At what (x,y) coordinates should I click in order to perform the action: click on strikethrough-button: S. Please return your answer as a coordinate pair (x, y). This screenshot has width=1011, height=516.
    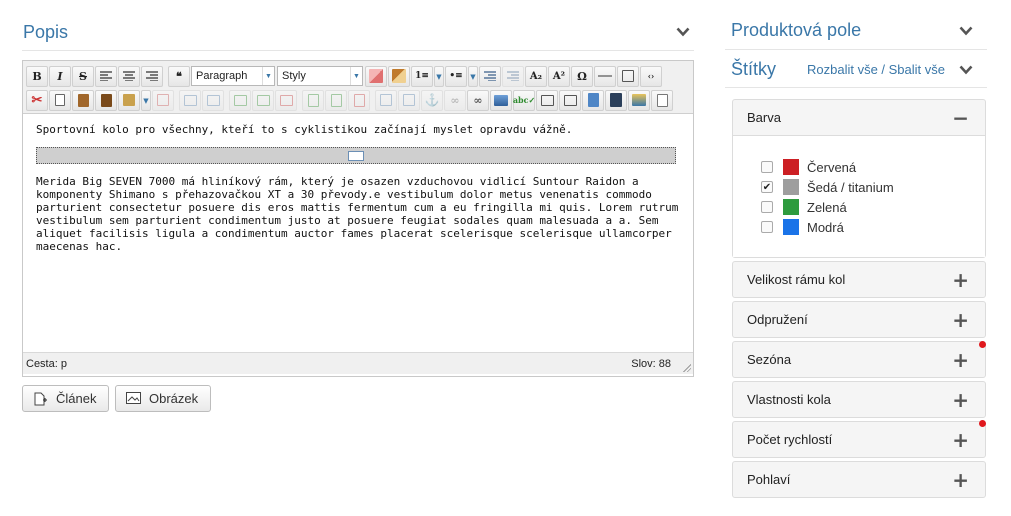
    Looking at the image, I should click on (83, 76).